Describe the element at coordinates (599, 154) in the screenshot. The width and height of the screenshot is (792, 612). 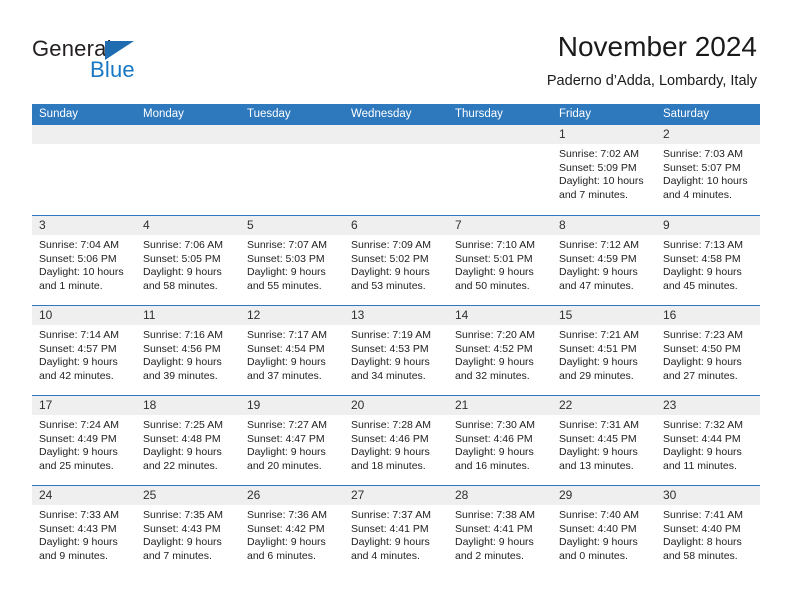
I see `sunrise-text: Sunrise: 7:02 AM` at that location.